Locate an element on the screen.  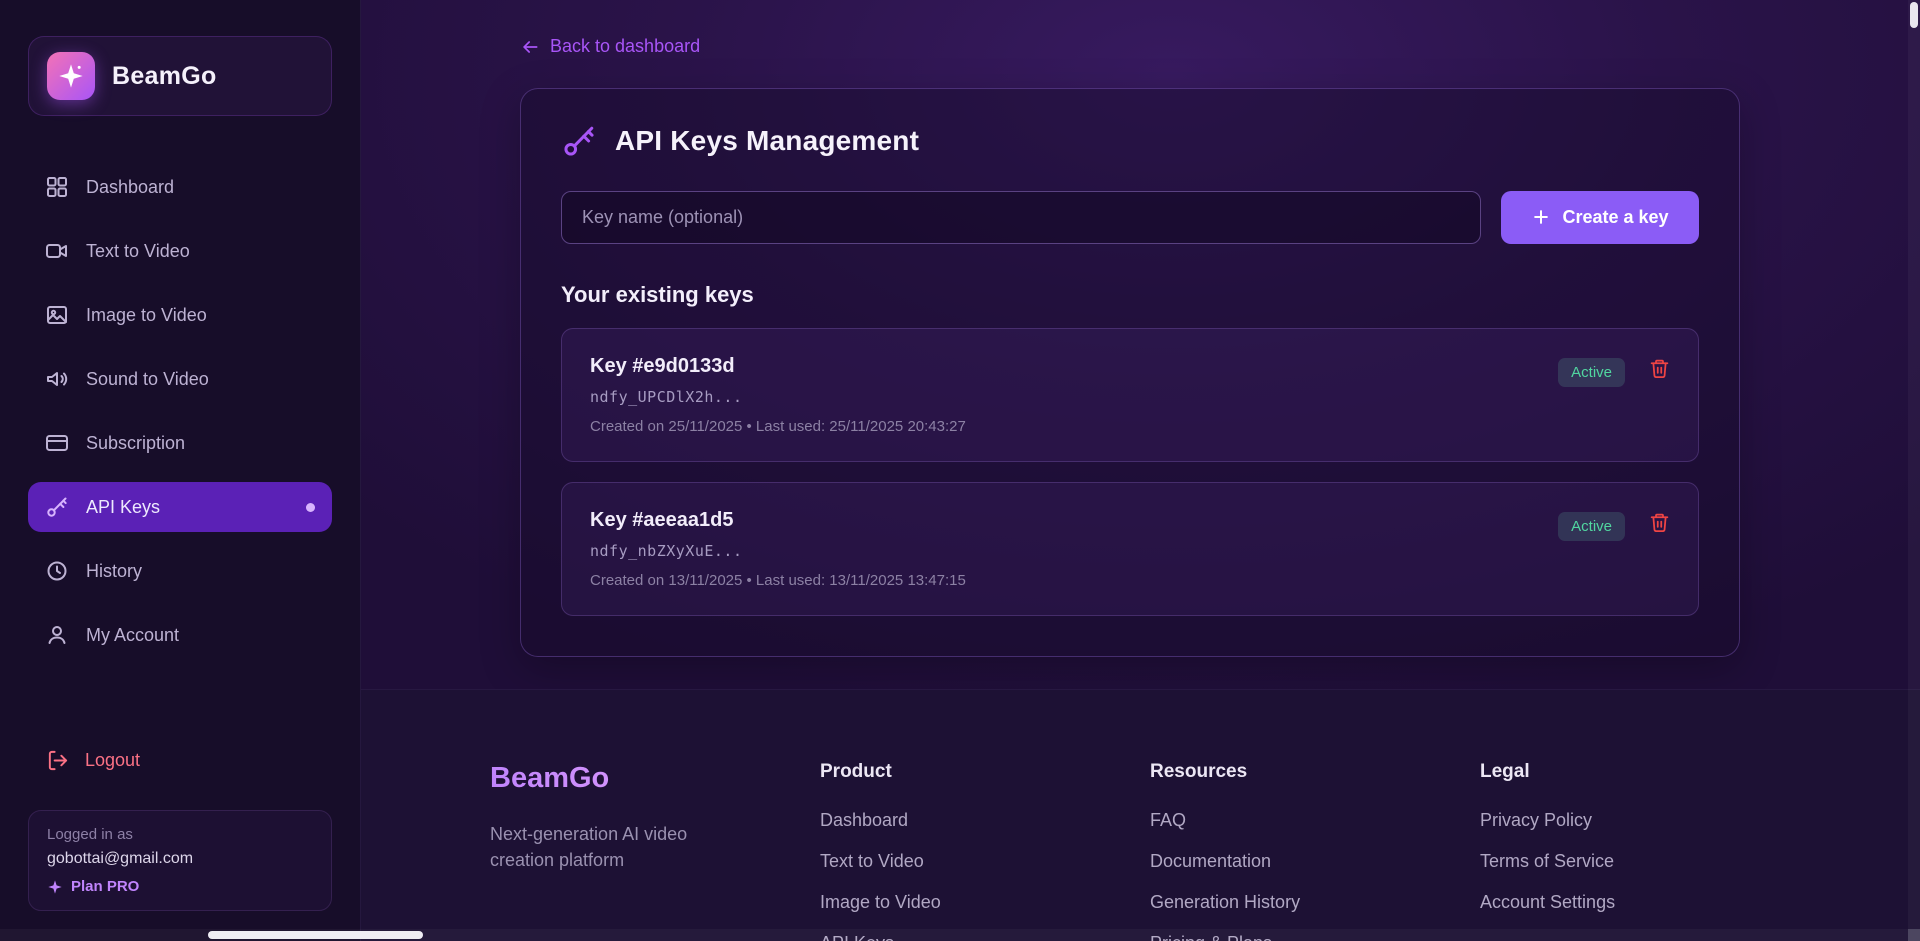
sidebar-item-text-to-video: Text to Video is located at coordinates (180, 251).